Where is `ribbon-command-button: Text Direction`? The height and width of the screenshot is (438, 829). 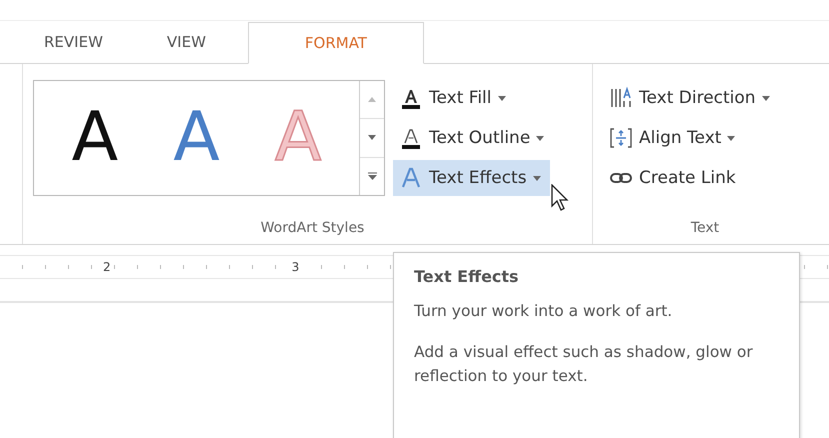 ribbon-command-button: Text Direction is located at coordinates (689, 98).